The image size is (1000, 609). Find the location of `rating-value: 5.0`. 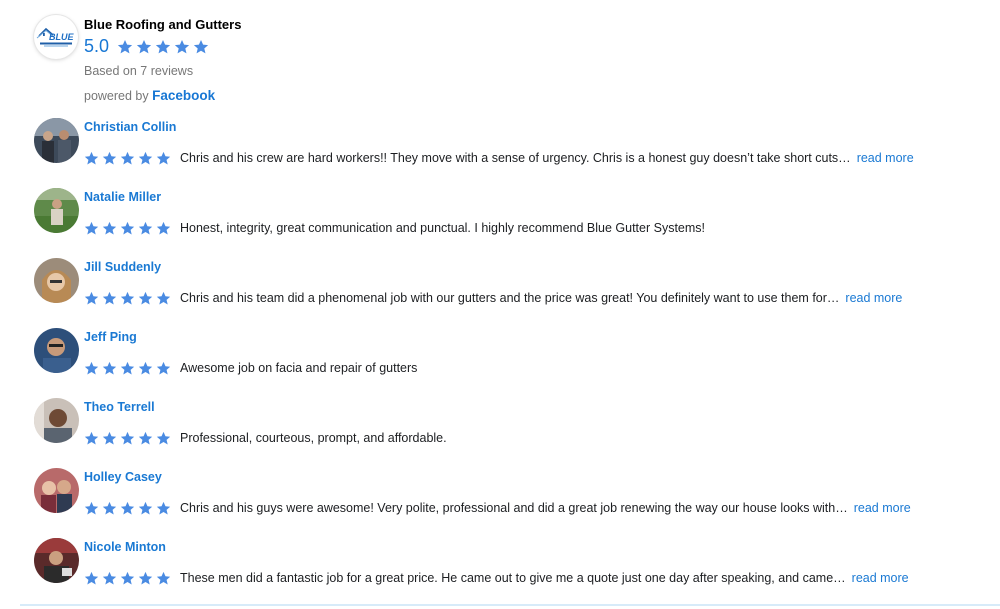

rating-value: 5.0 is located at coordinates (97, 46).